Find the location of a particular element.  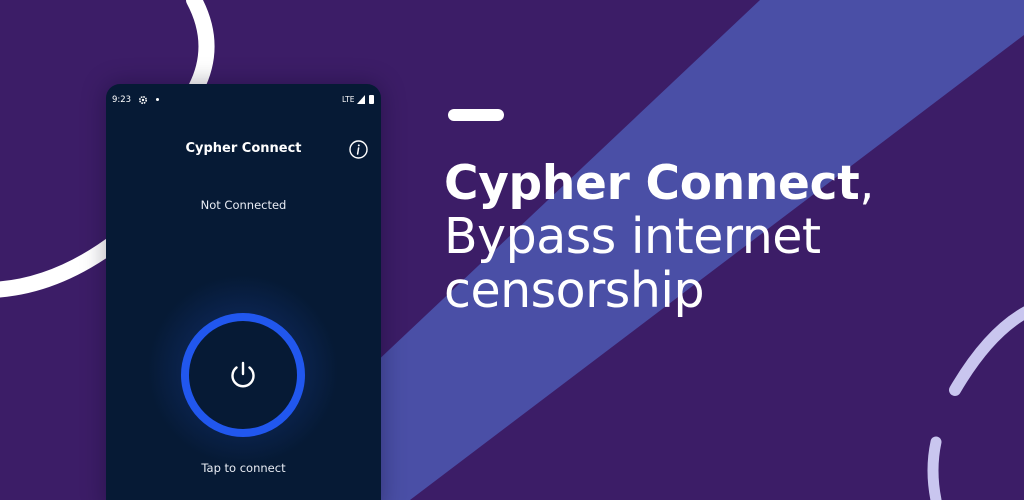

signal-icon is located at coordinates (361, 99).